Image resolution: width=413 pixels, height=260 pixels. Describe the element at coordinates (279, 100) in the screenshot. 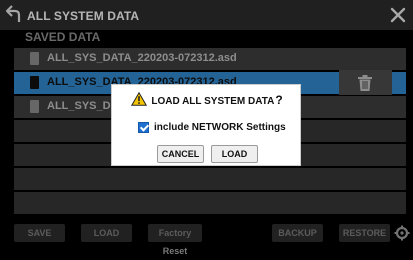

I see `dialog-title-question: ?` at that location.